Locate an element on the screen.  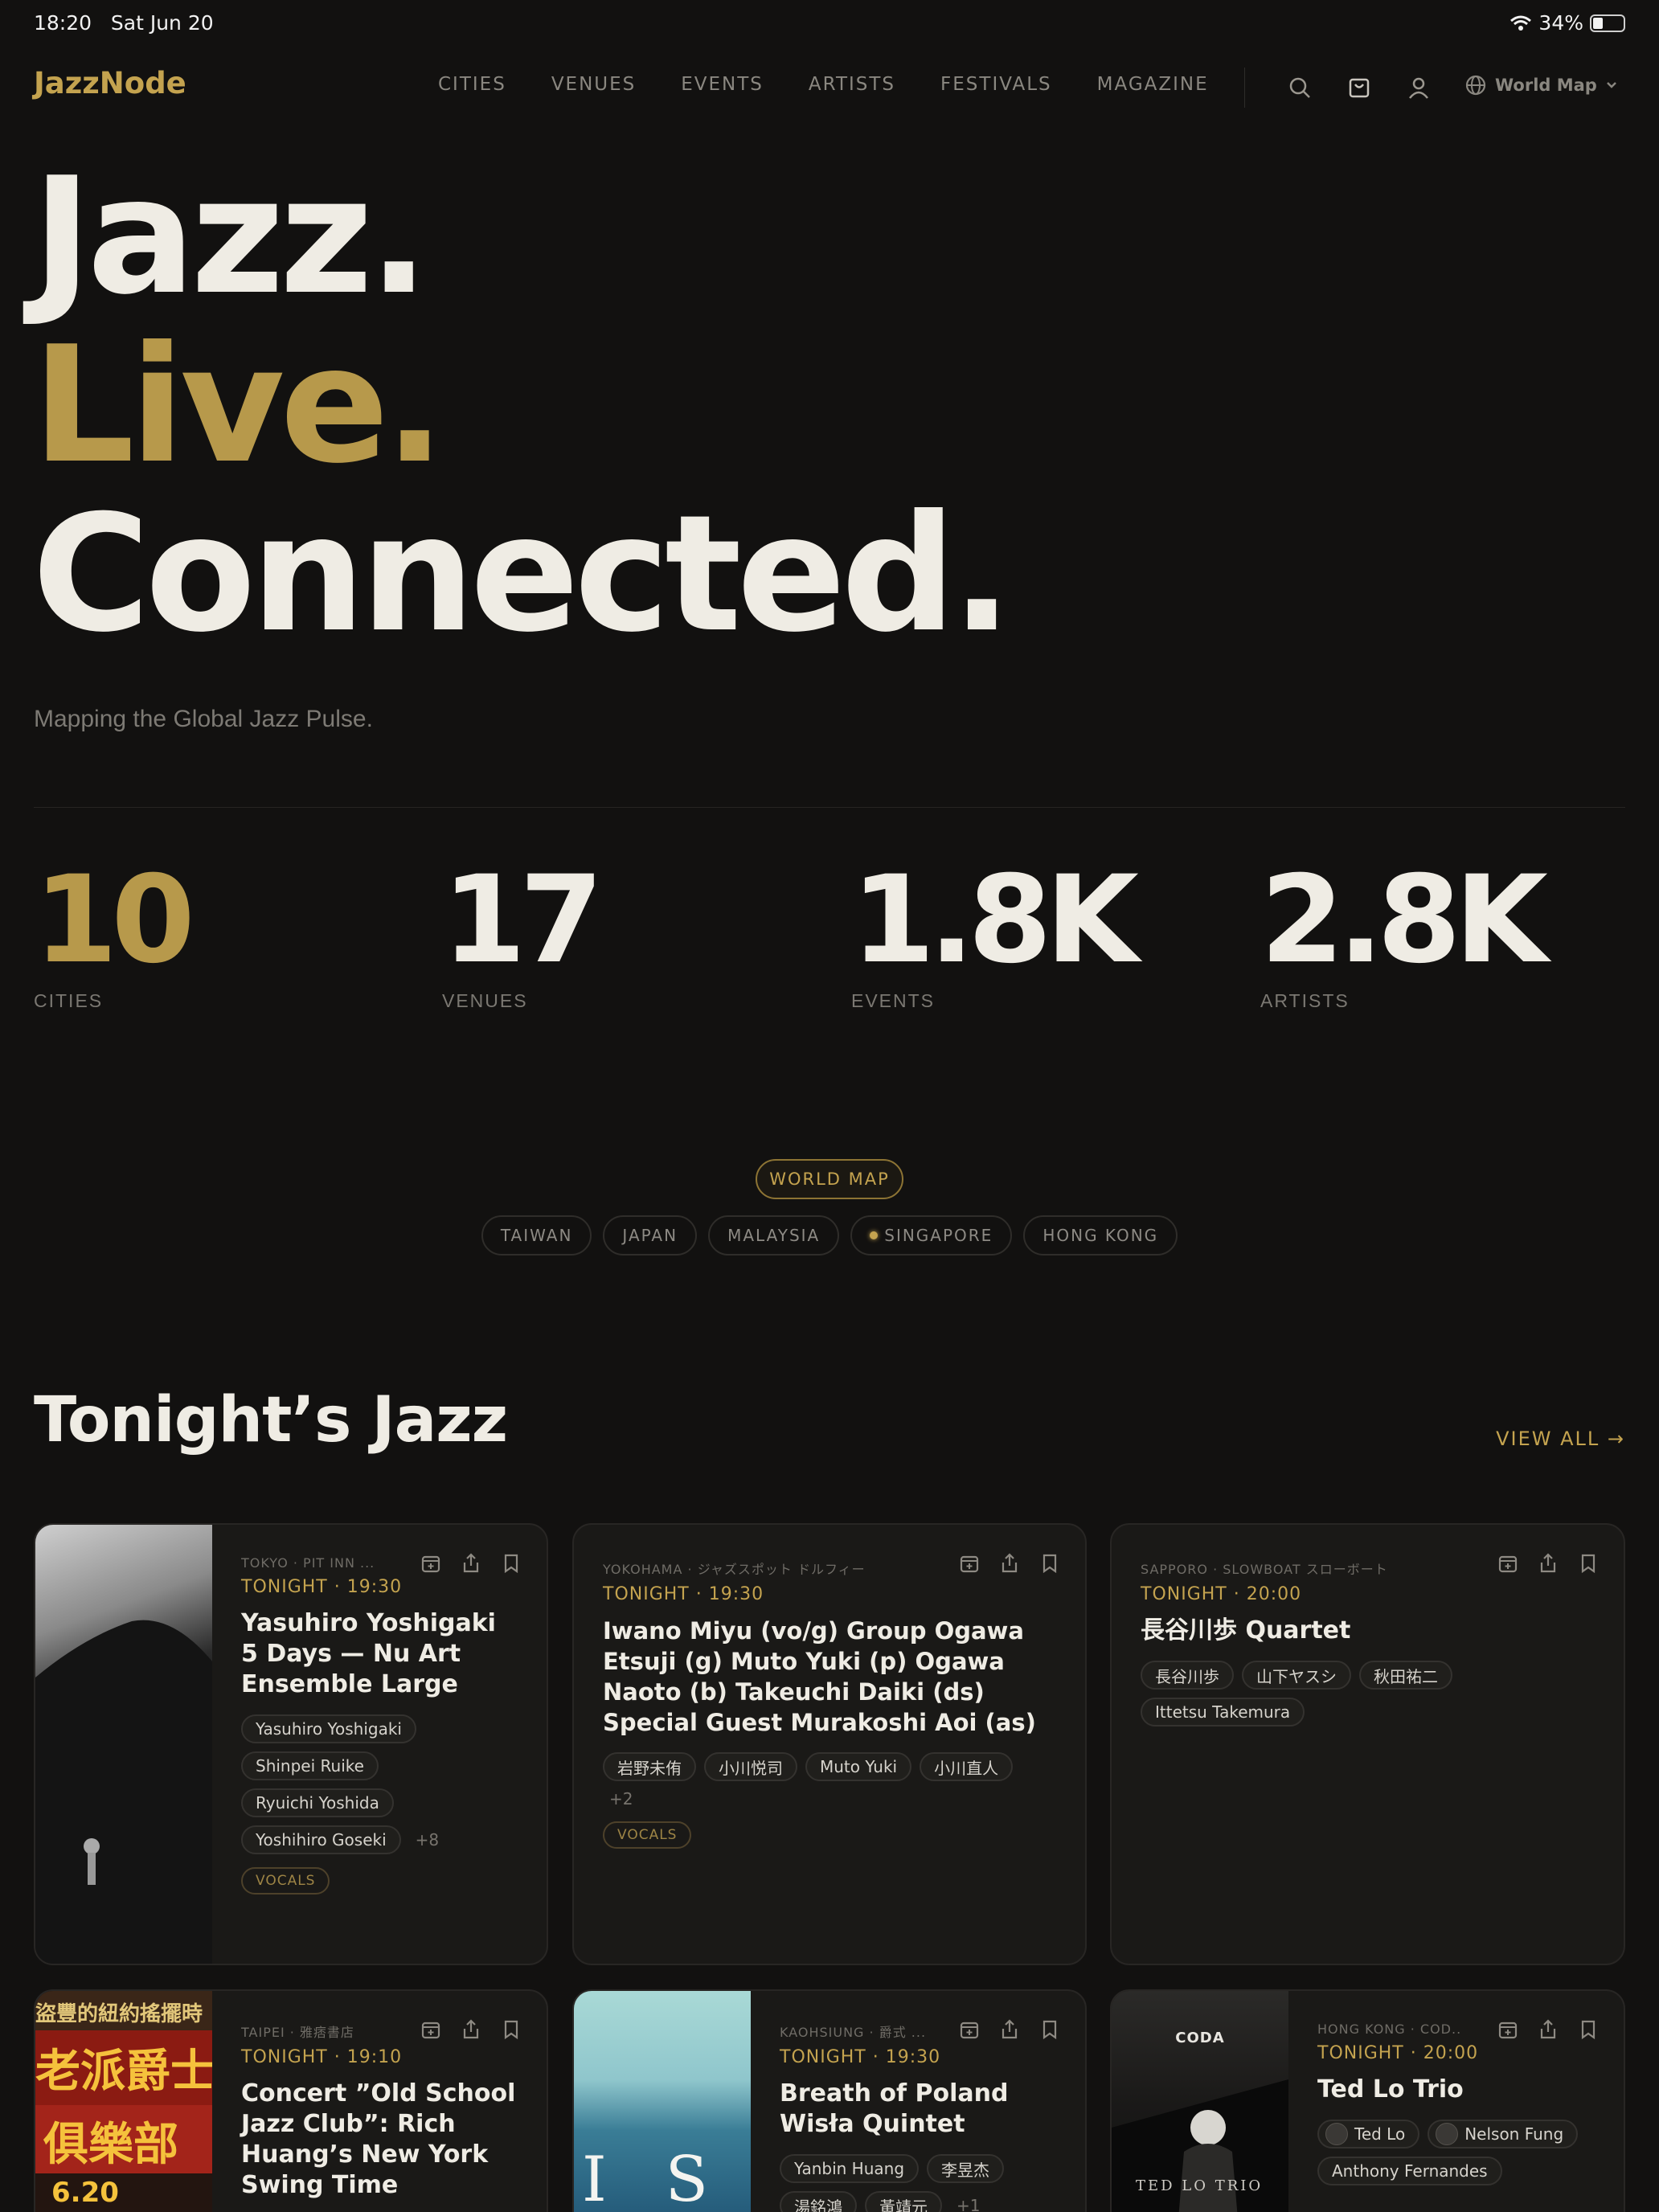
wifi-icon is located at coordinates (1521, 23).